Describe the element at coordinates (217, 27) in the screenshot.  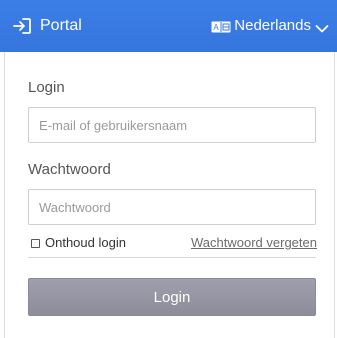
I see `language-icon-letter: A` at that location.